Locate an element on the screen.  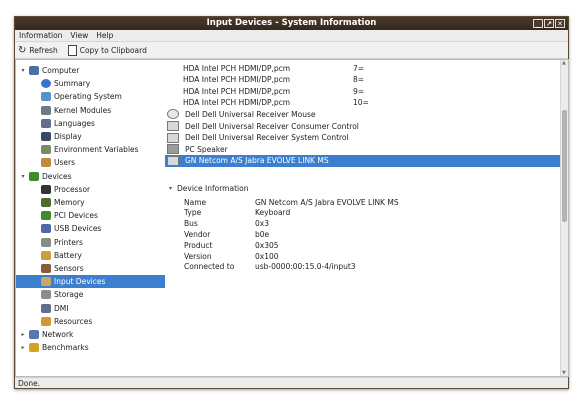
menu-bar: Information View Help is located at coordinates (291, 36).